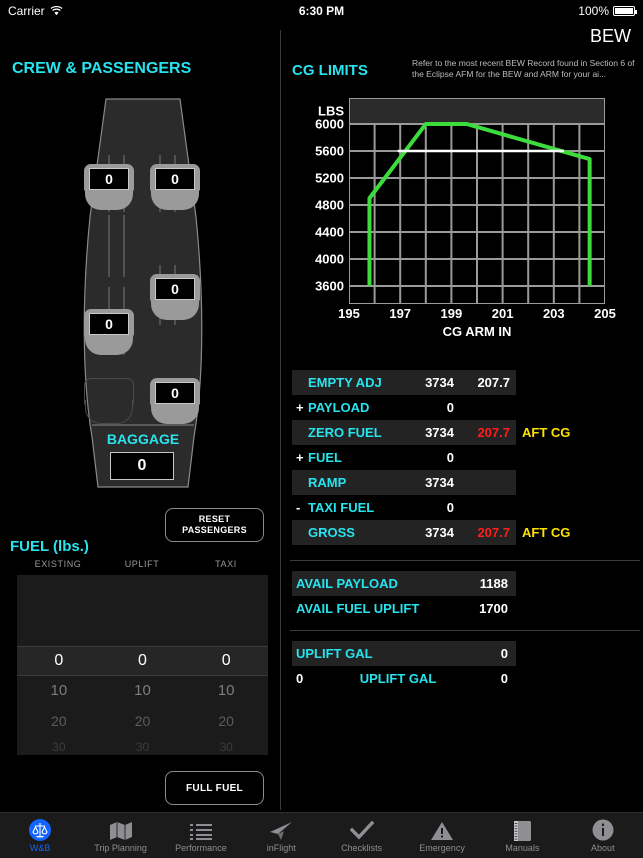 The height and width of the screenshot is (858, 643). What do you see at coordinates (281, 835) in the screenshot?
I see `tab-inflight: inFlight` at bounding box center [281, 835].